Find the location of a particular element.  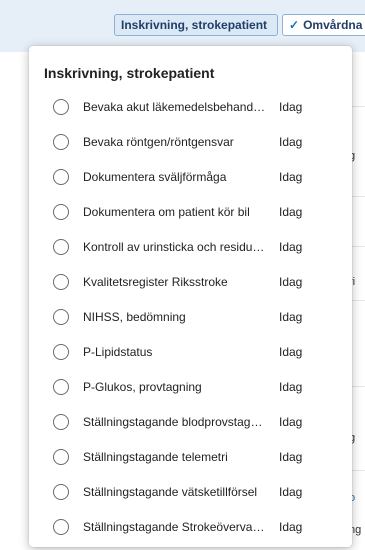

checkmark-icon: ✓ is located at coordinates (294, 25).